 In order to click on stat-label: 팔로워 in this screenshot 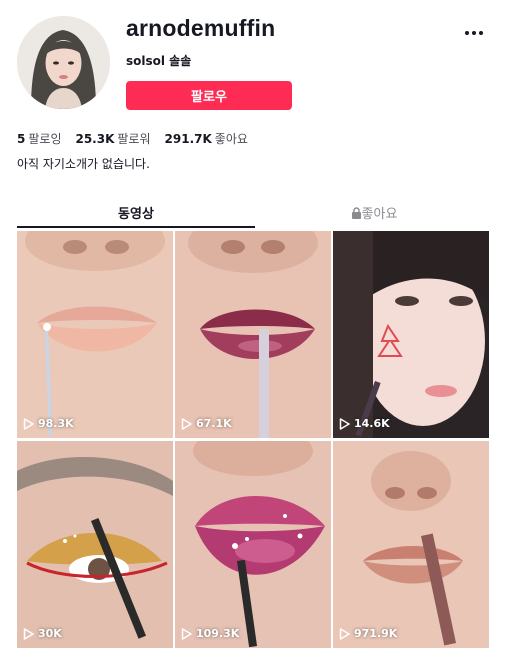, I will do `click(134, 139)`.